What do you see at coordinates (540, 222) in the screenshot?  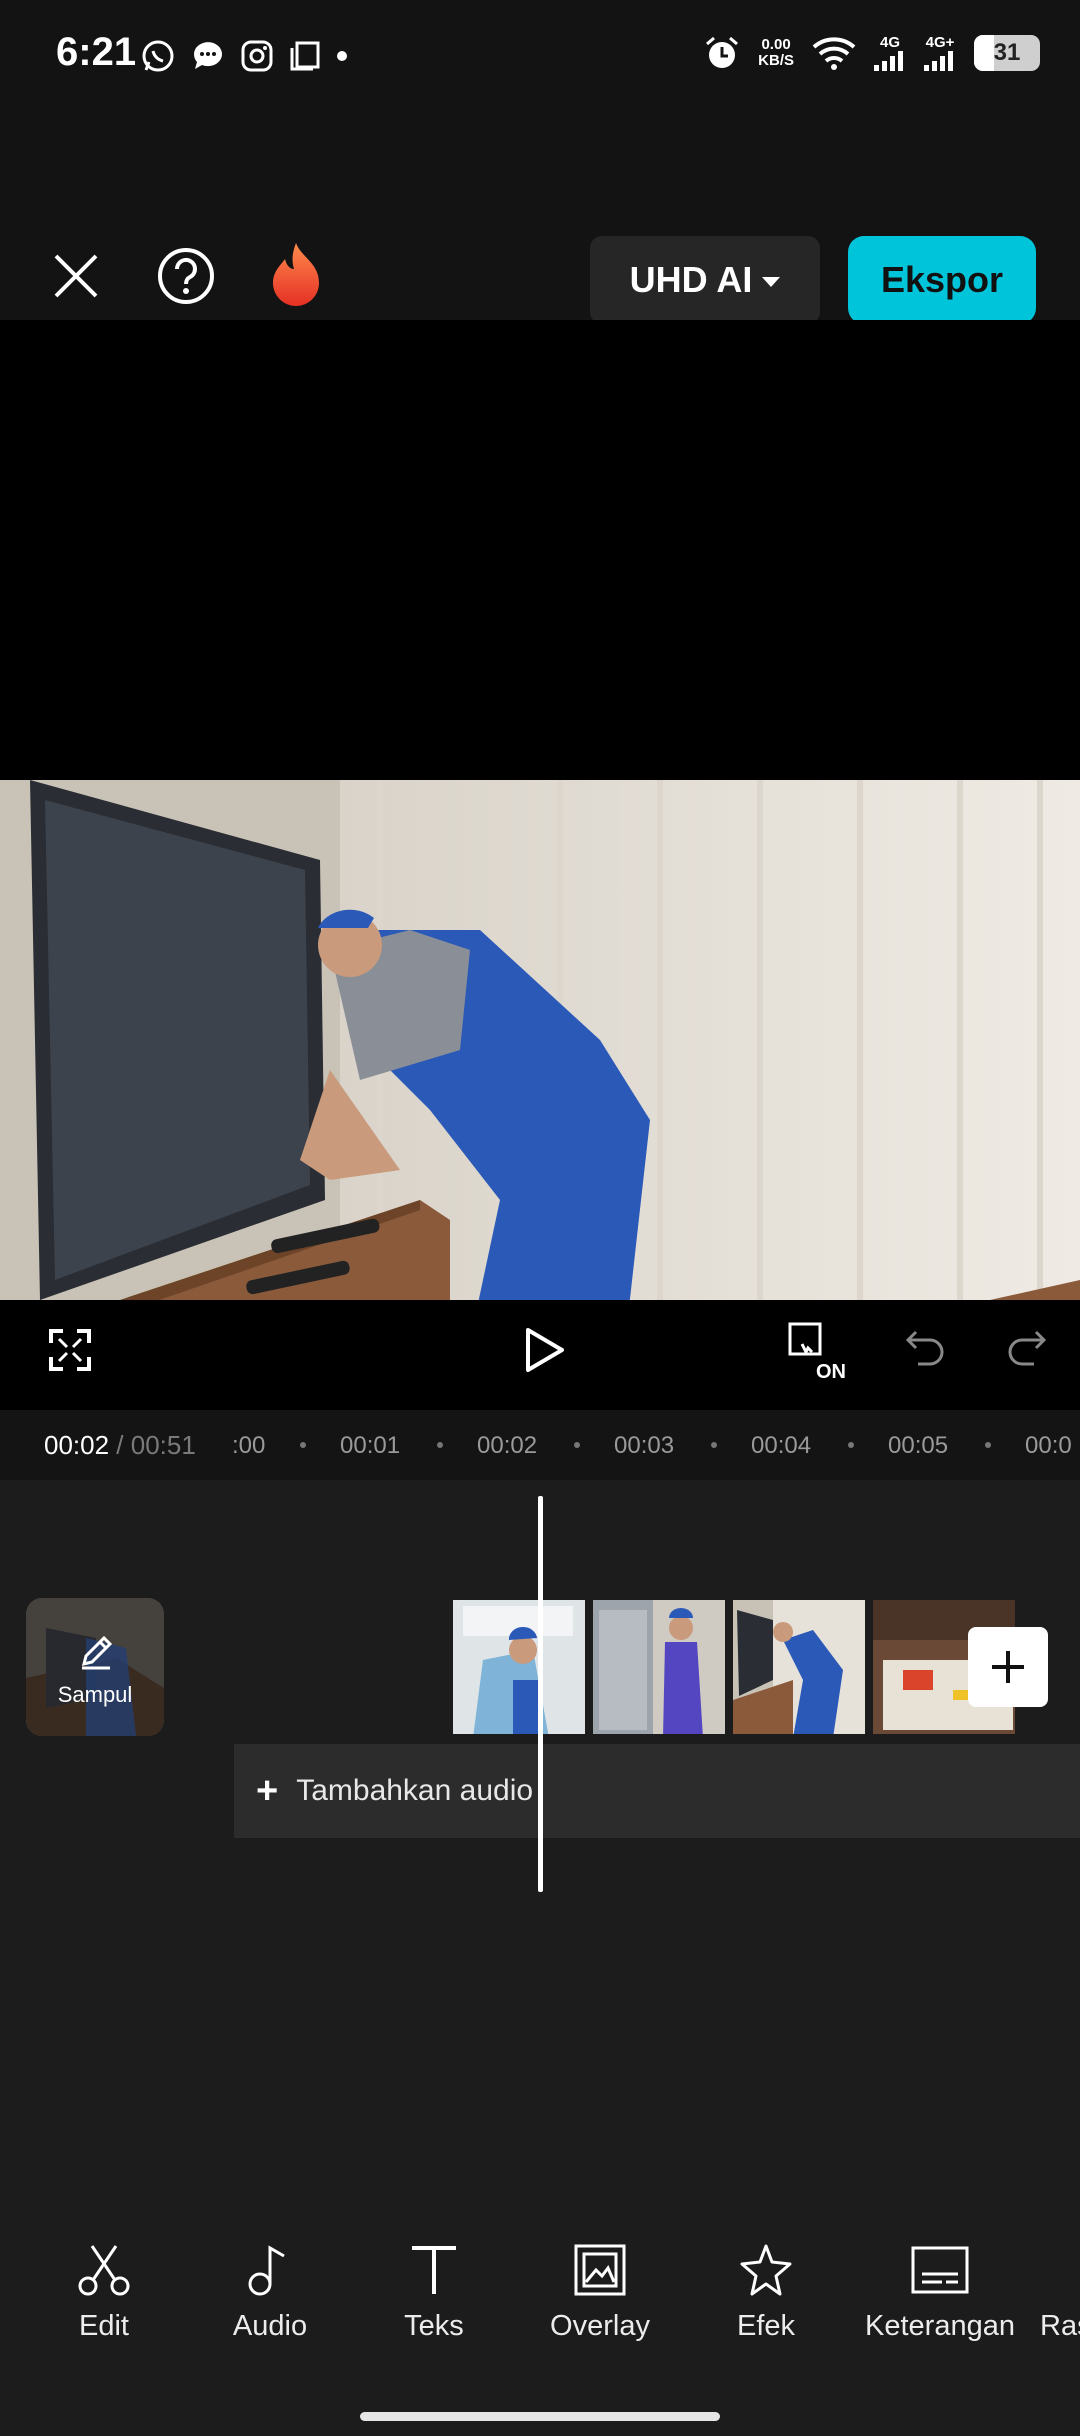 I see `editor-toolbar: UHD AI Ekspor` at bounding box center [540, 222].